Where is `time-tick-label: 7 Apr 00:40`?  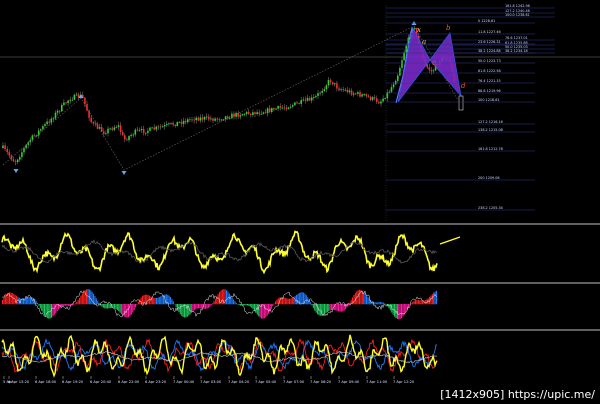 time-tick-label: 7 Apr 00:40 is located at coordinates (184, 382).